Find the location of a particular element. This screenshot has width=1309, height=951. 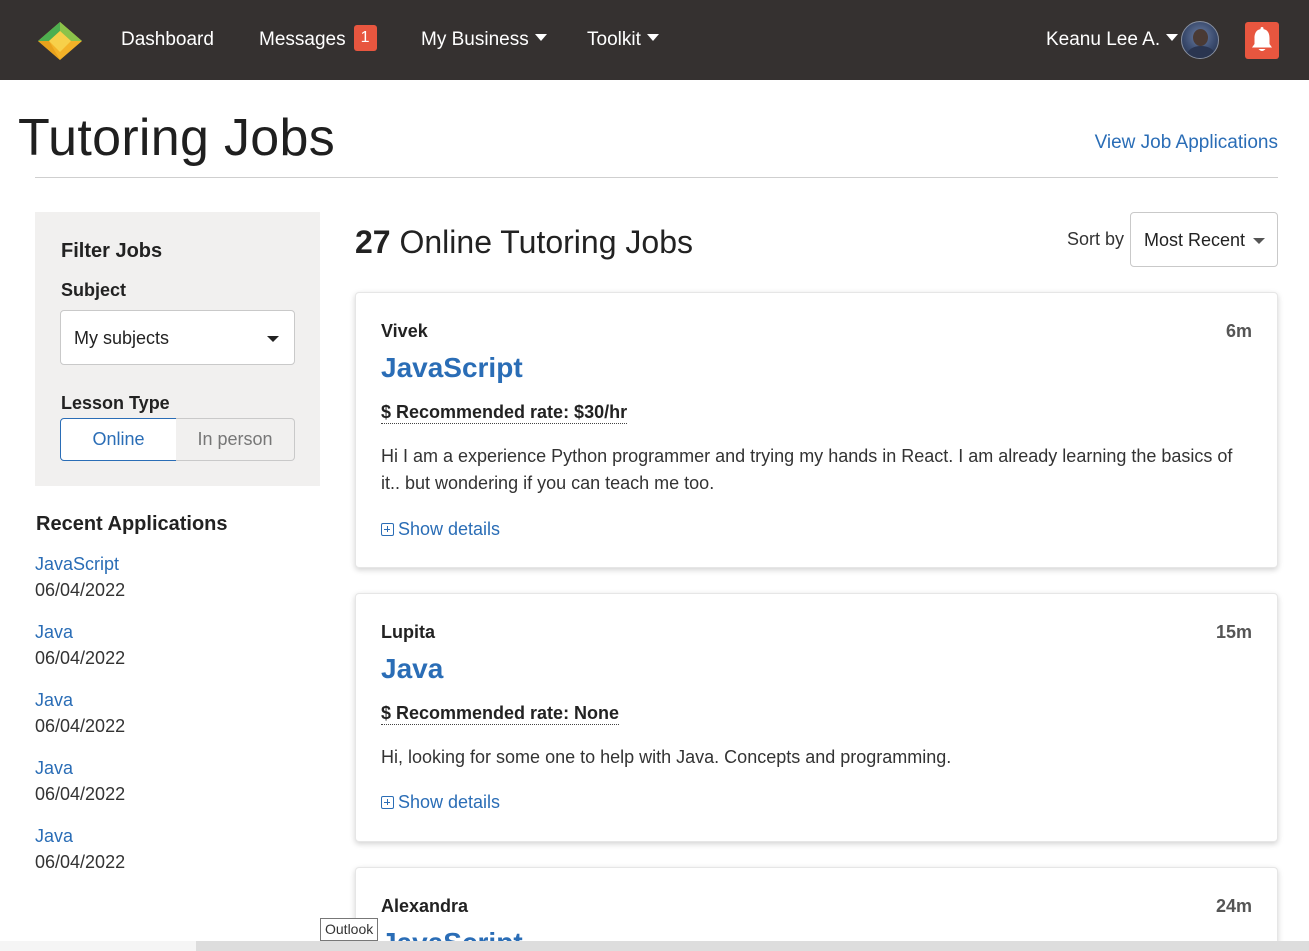

posted-time: 24m is located at coordinates (1233, 906).